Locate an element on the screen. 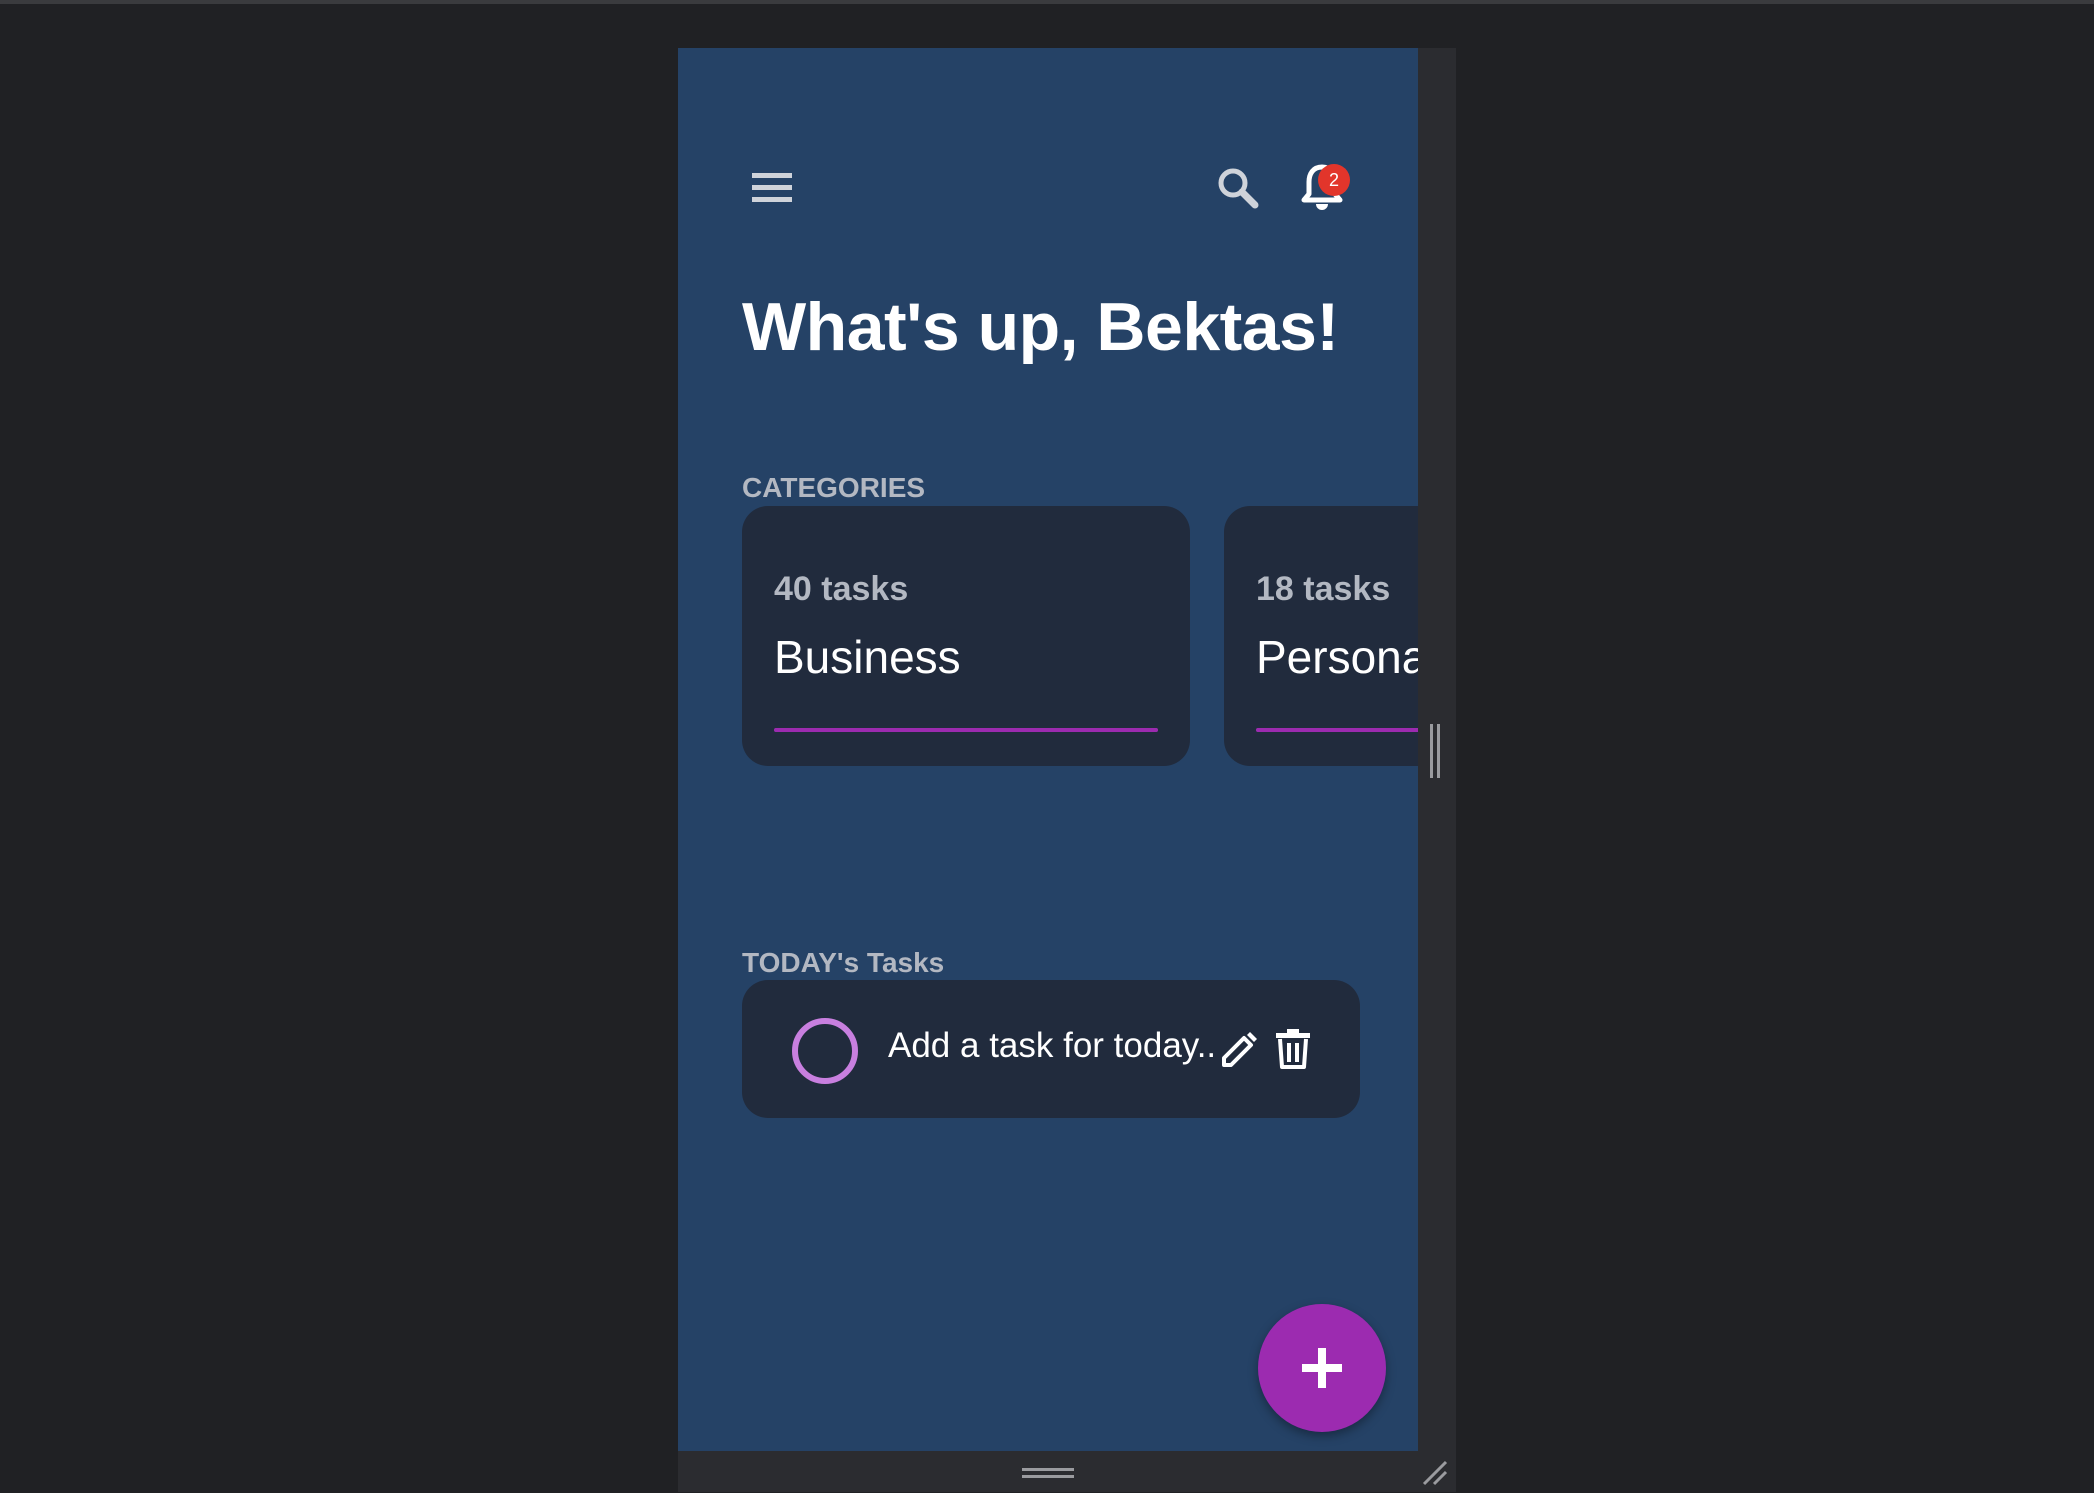 The height and width of the screenshot is (1493, 2094). task-item: Add a task for today.. is located at coordinates (1051, 1049).